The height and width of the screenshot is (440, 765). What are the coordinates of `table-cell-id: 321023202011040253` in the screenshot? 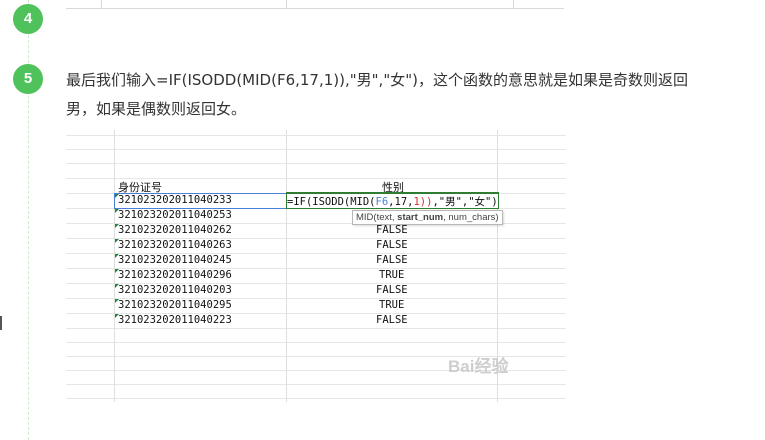 It's located at (175, 215).